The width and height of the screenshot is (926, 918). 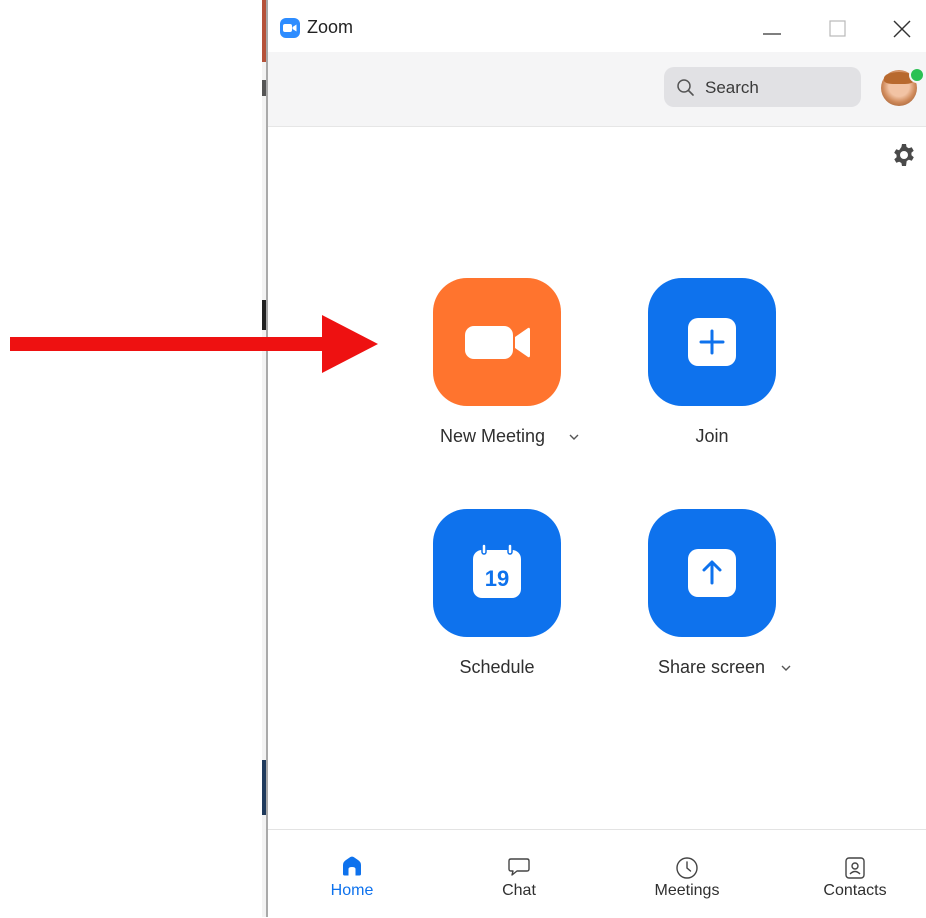 I want to click on red-arrow-annotation, so click(x=194, y=344).